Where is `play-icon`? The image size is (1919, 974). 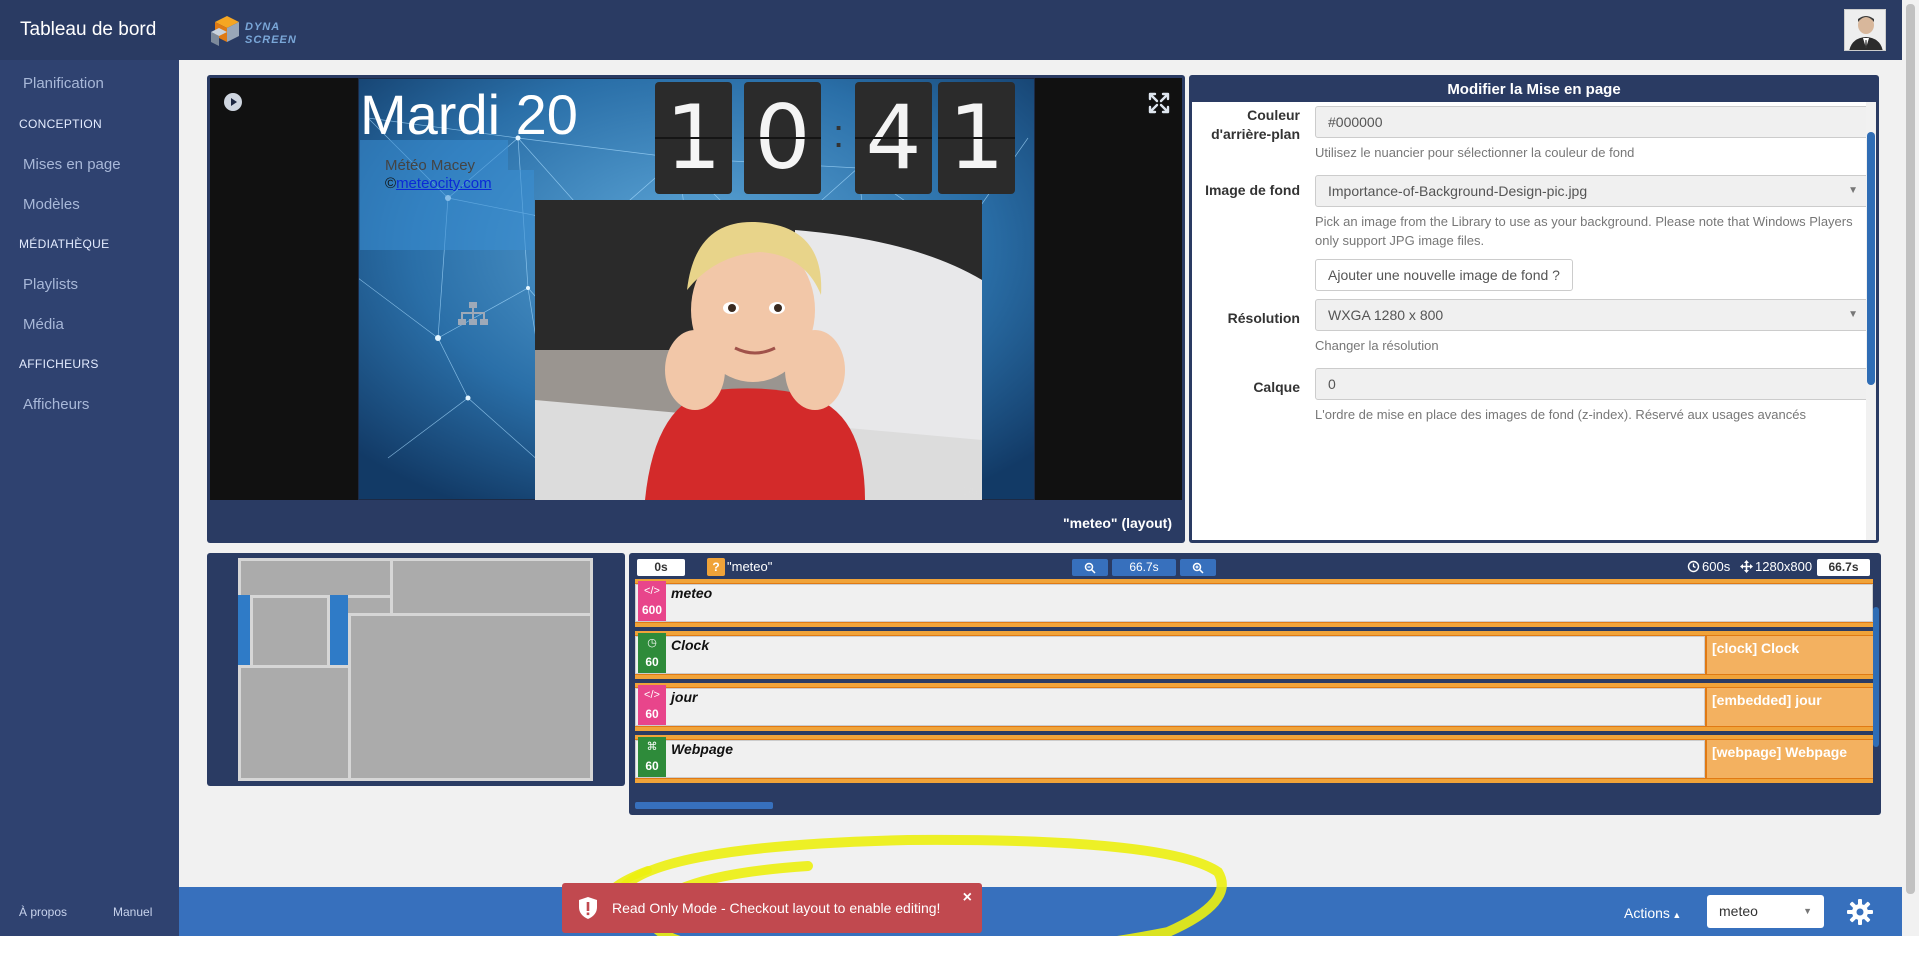
play-icon is located at coordinates (233, 102).